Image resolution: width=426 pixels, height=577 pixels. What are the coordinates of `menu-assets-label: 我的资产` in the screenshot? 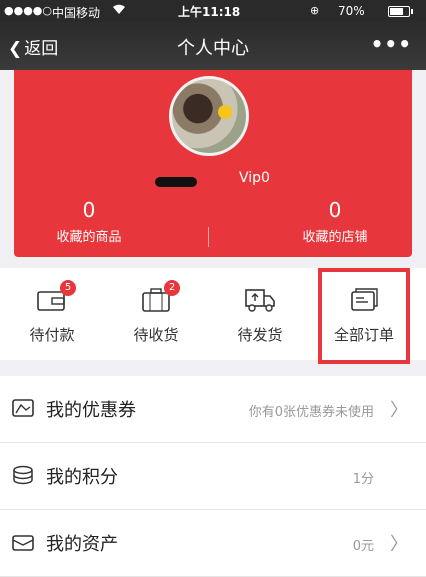 It's located at (82, 544).